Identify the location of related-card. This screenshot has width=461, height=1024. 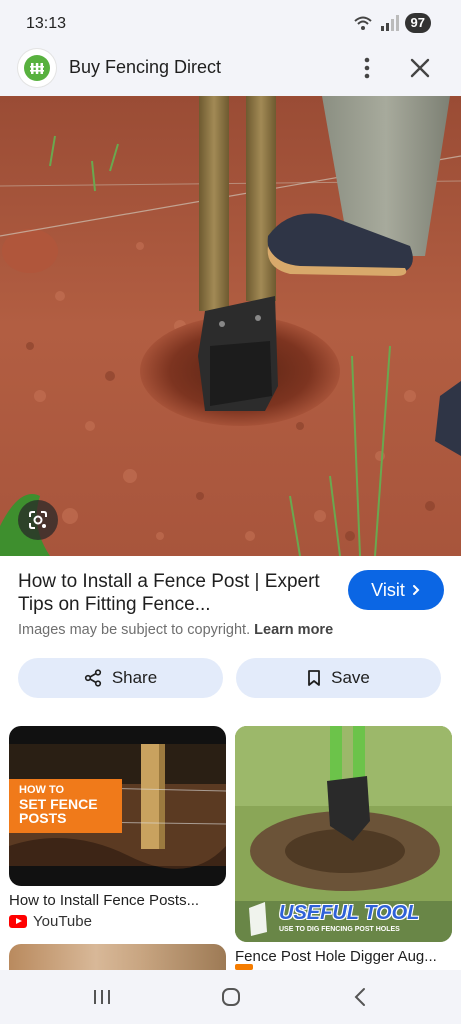
(117, 957).